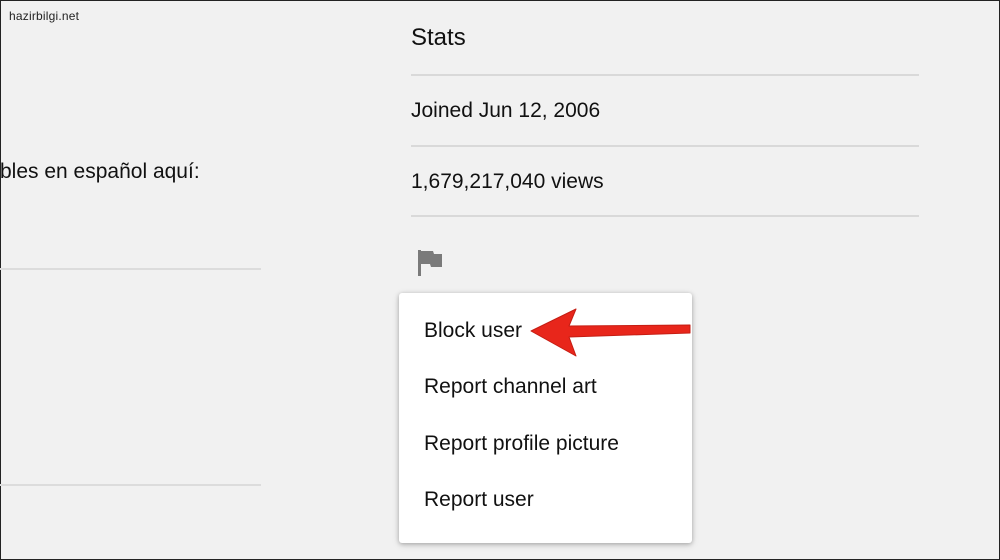 The image size is (1000, 560). I want to click on flag-icon-svg, so click(430, 263).